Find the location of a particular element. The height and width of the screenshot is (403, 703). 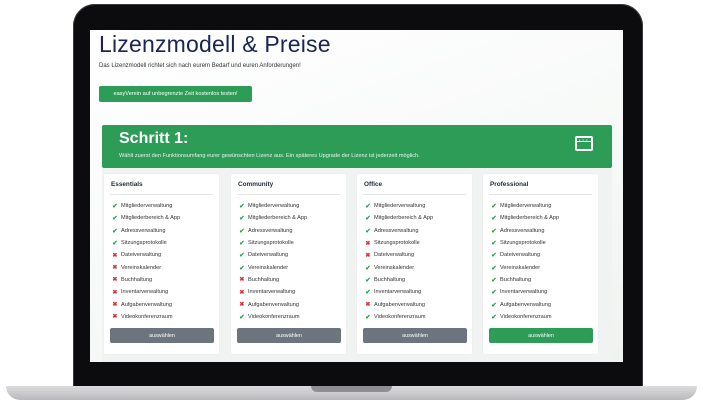

plan-title: Professional is located at coordinates (509, 184).